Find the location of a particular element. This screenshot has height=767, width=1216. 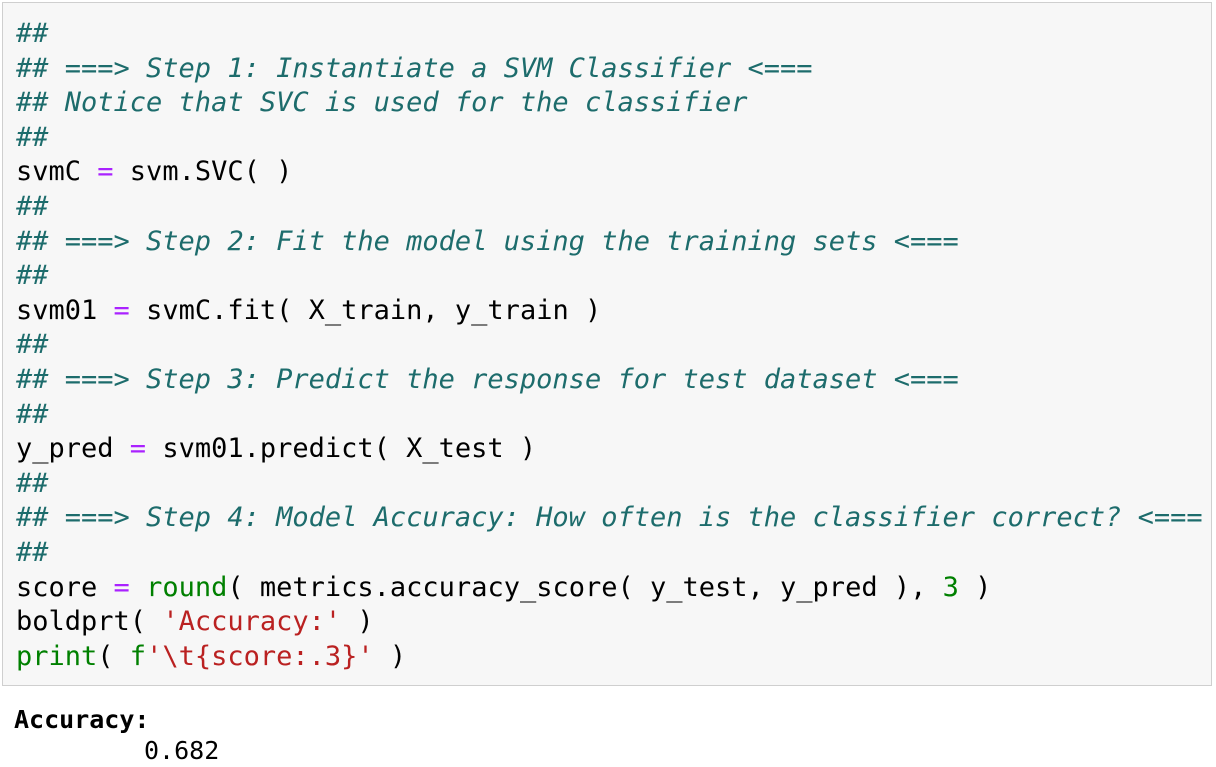

output-value: 0.682 is located at coordinates (182, 750).